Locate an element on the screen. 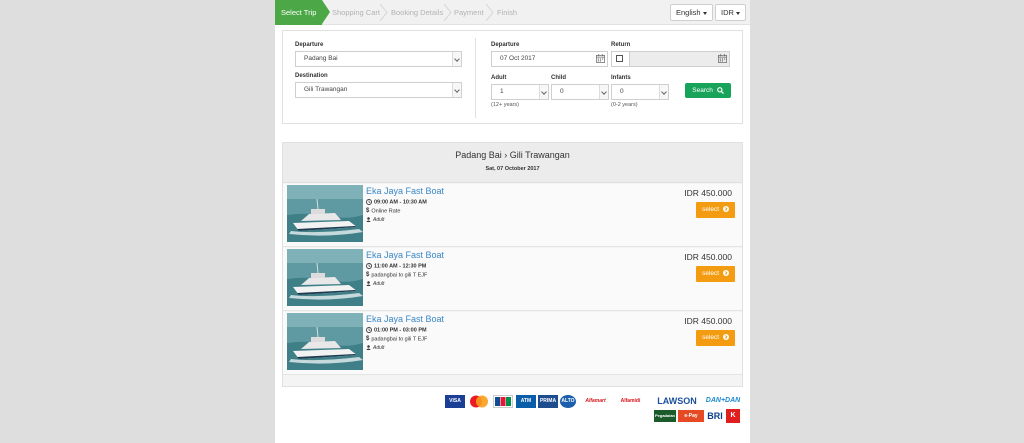 The height and width of the screenshot is (443, 1024). search-button-label: Search is located at coordinates (702, 90).